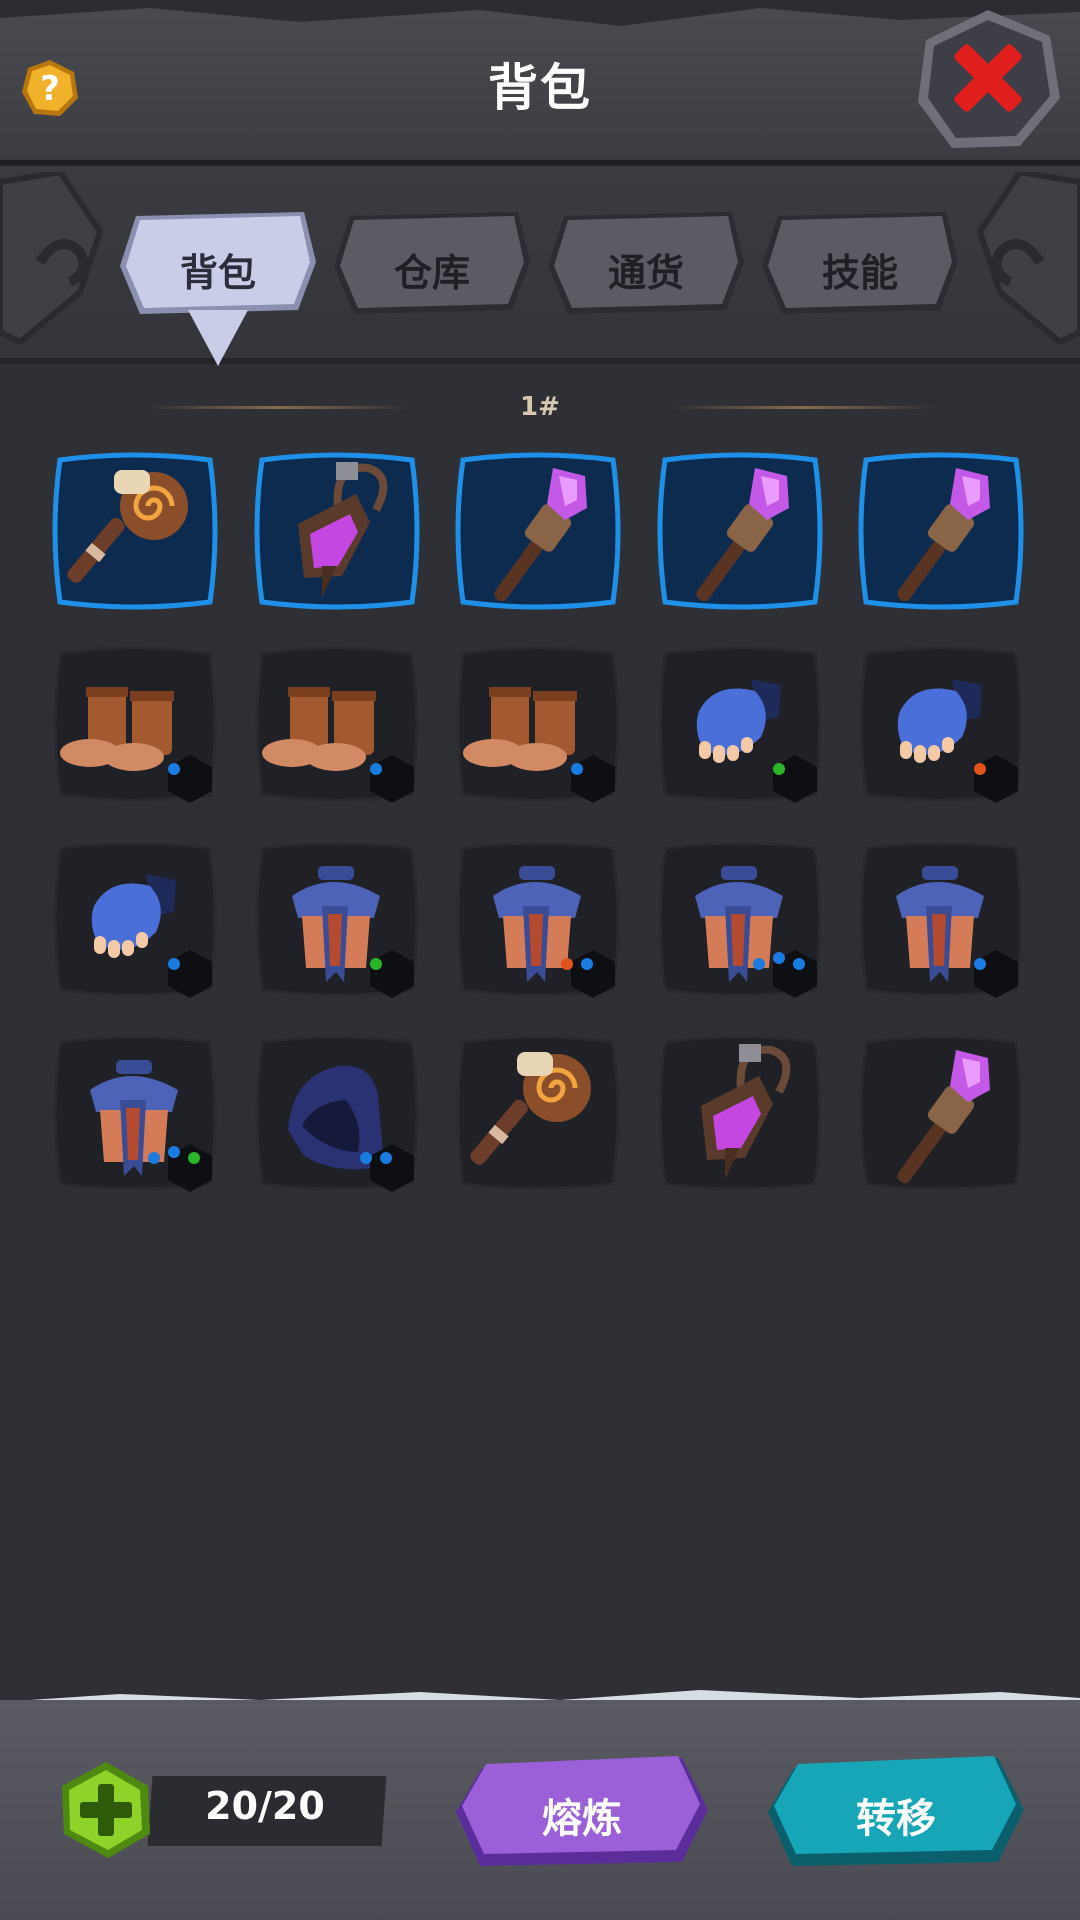 The height and width of the screenshot is (1920, 1080). I want to click on tab-label: 通货, so click(645, 273).